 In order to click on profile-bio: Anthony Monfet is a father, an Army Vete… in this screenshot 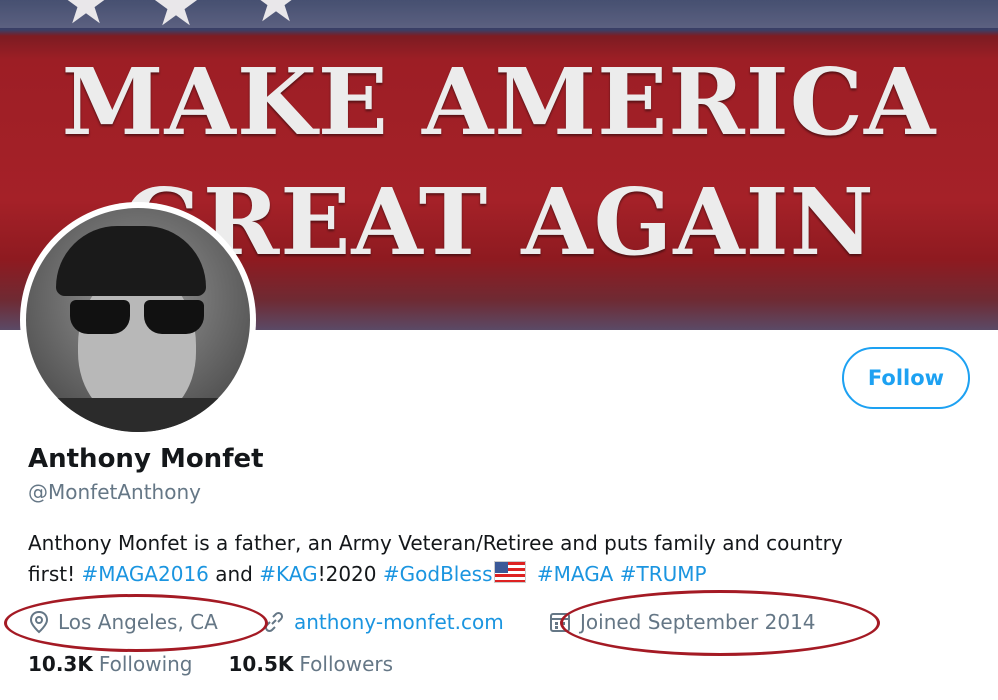, I will do `click(493, 559)`.